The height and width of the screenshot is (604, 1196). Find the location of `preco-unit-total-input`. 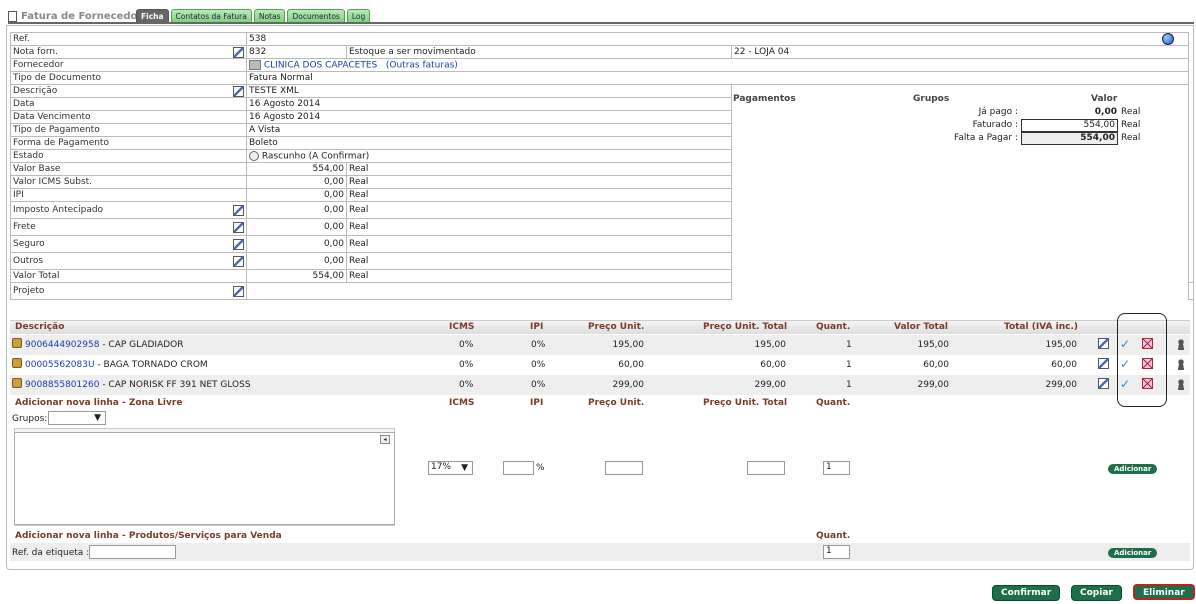

preco-unit-total-input is located at coordinates (766, 468).